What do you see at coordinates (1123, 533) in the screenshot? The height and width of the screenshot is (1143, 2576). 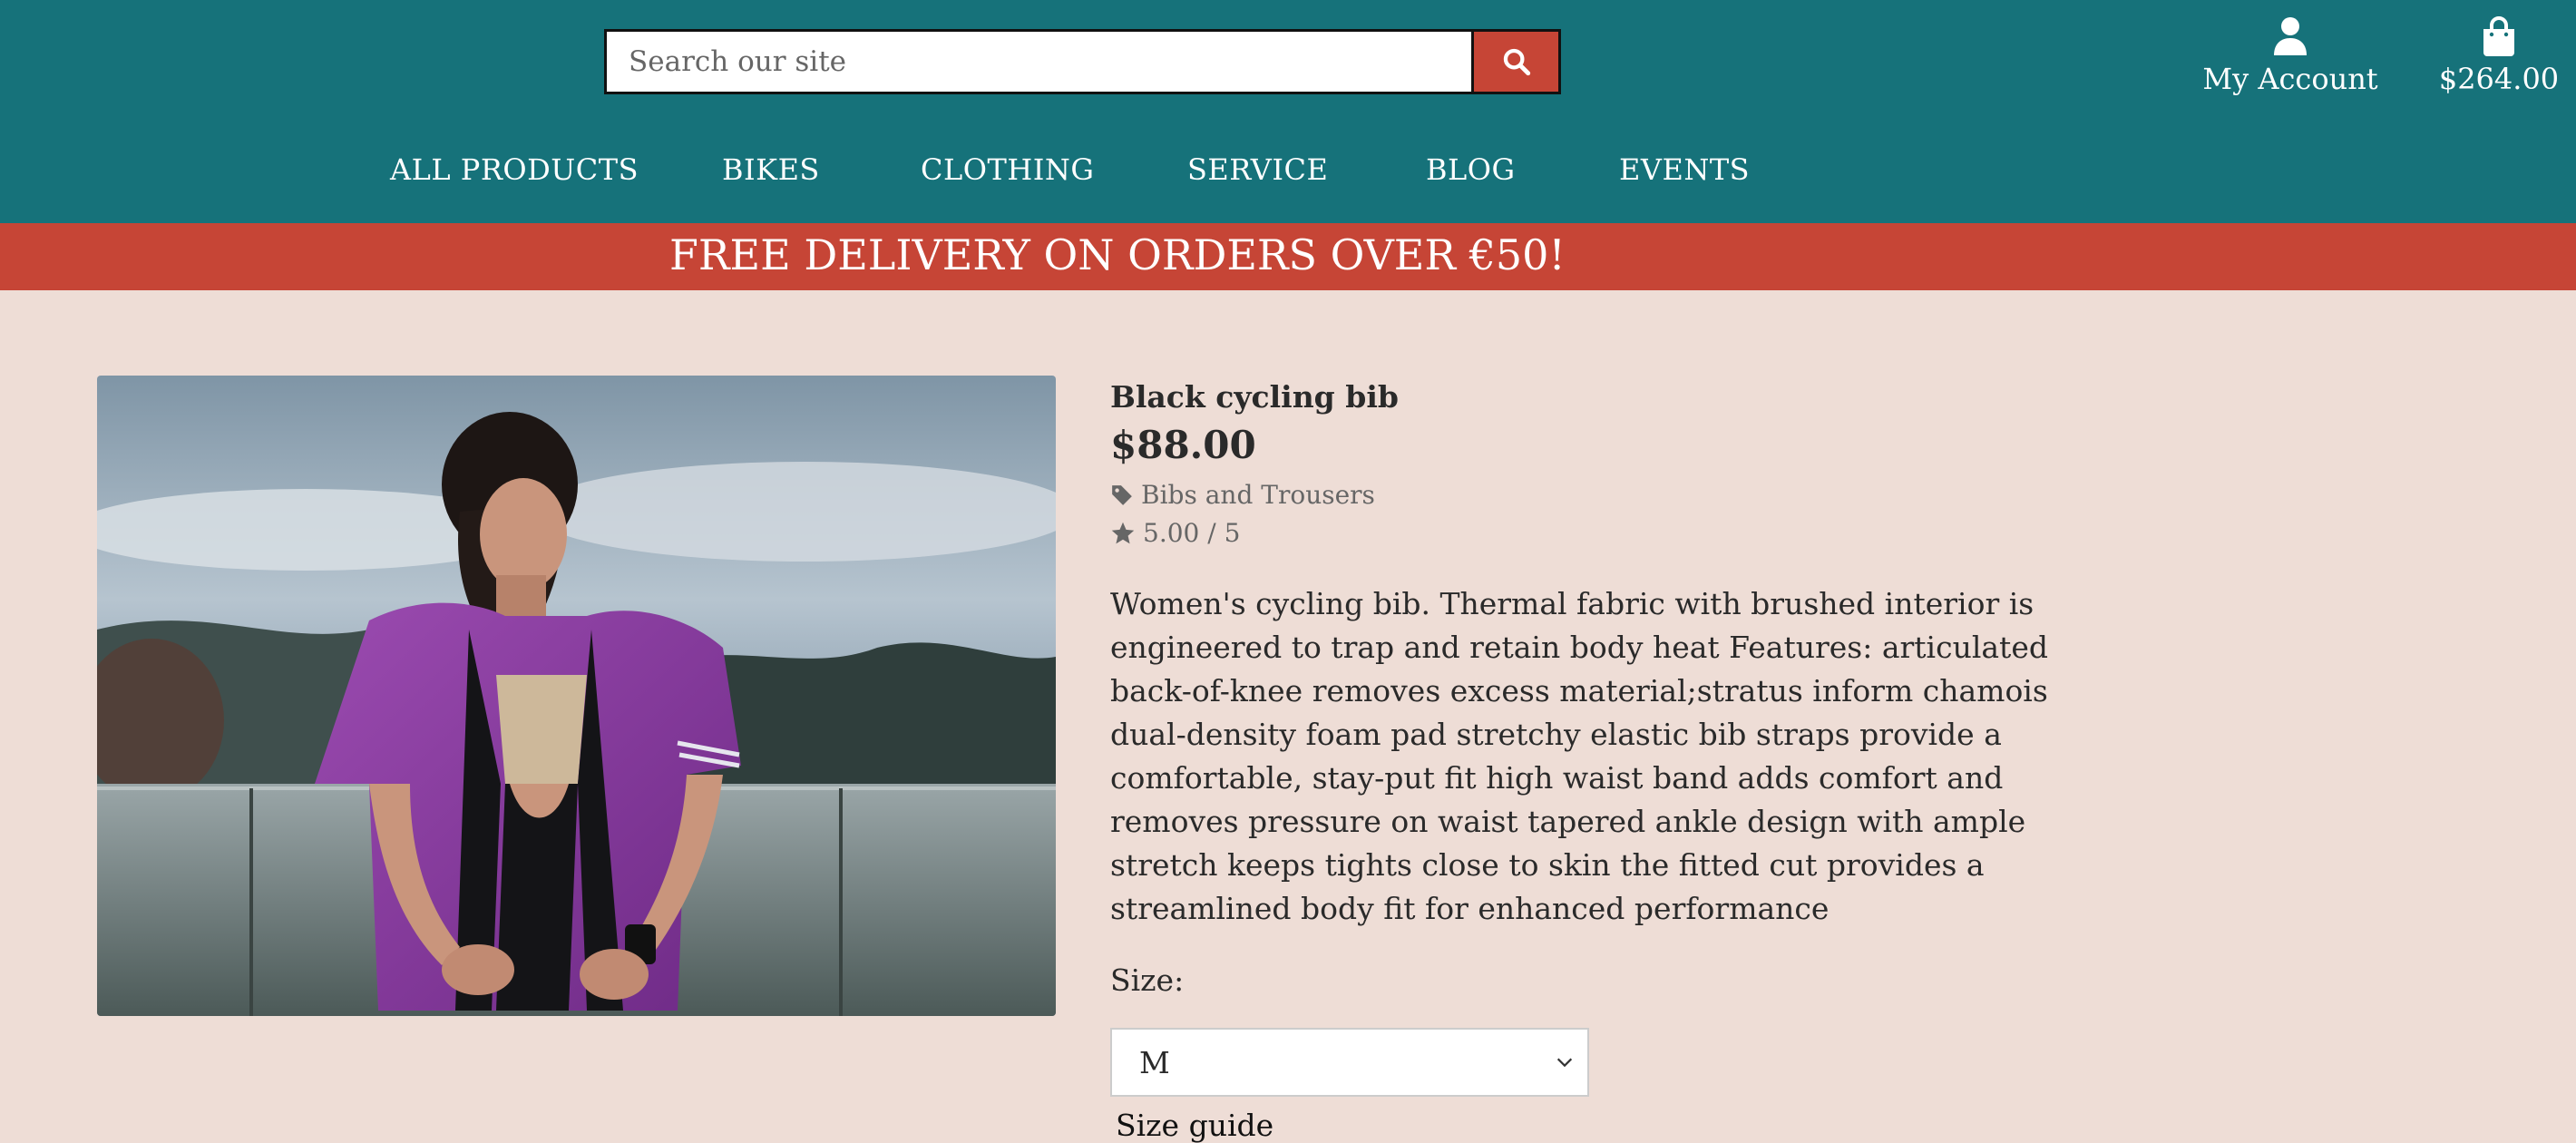 I see `star-icon` at bounding box center [1123, 533].